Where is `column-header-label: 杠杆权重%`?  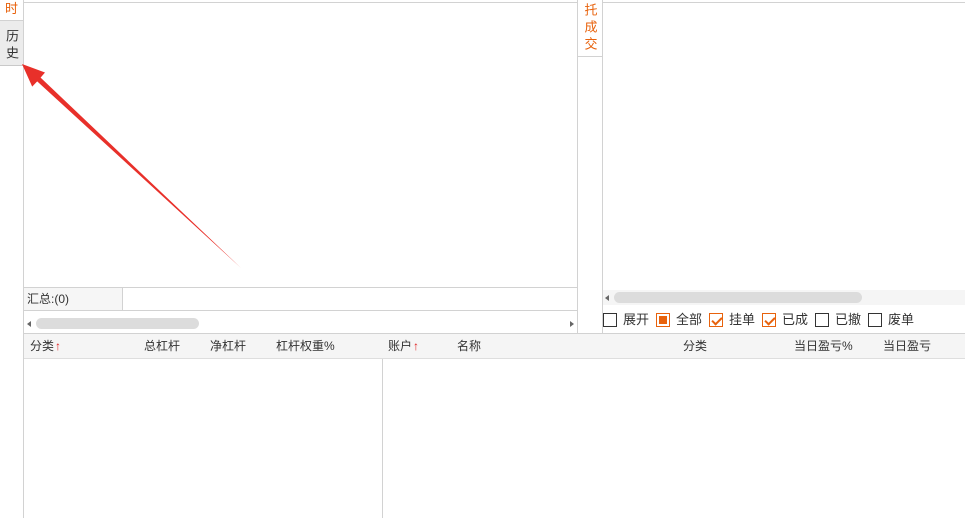 column-header-label: 杠杆权重% is located at coordinates (305, 346).